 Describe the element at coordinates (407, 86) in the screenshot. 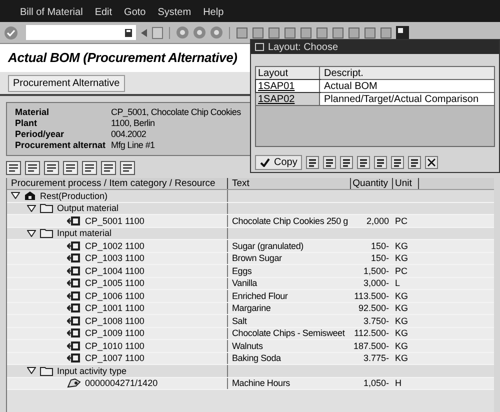

I see `table-cell: Actual BOM` at that location.